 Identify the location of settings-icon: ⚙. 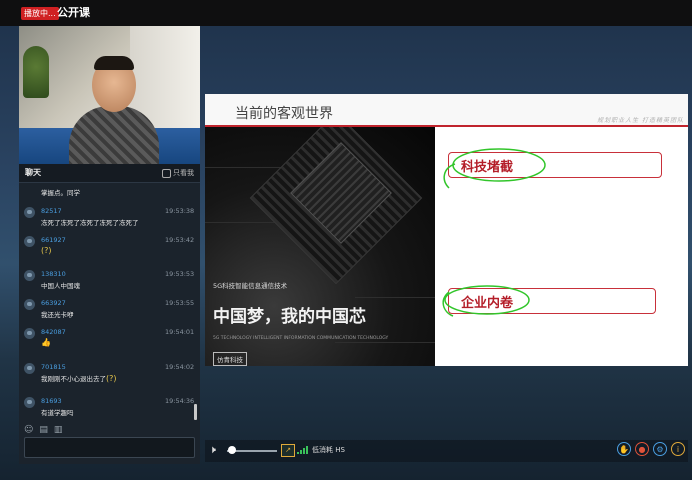
(660, 449).